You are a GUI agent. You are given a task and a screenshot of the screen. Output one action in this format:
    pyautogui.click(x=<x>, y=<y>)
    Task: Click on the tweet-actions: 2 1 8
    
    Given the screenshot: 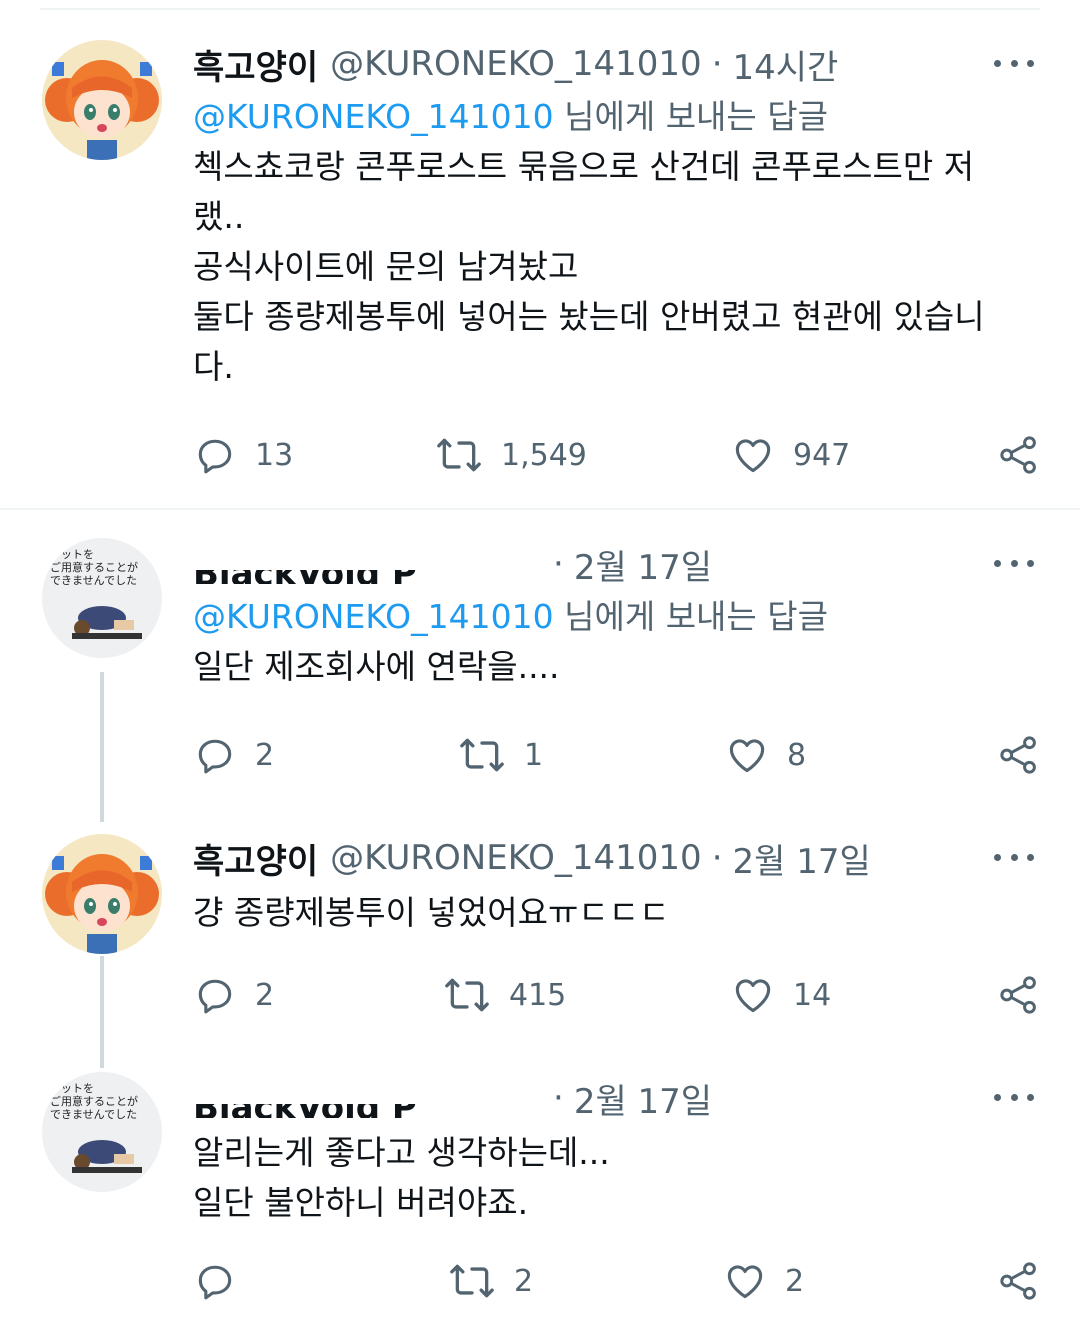 What is the action you would take?
    pyautogui.click(x=616, y=755)
    